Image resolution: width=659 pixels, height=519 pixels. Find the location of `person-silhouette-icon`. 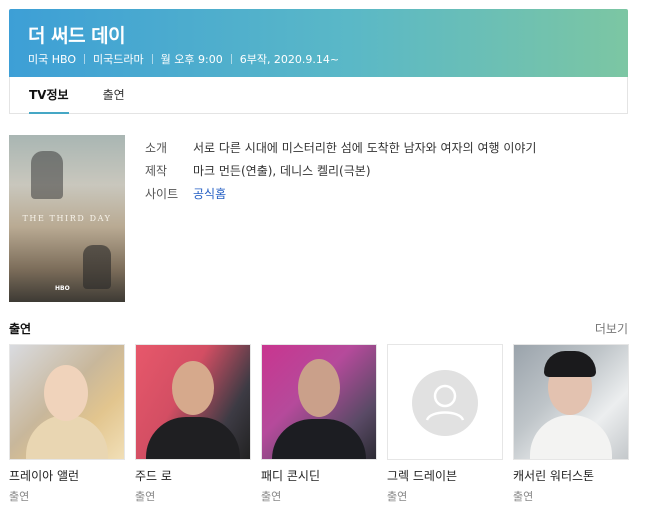

person-silhouette-icon is located at coordinates (445, 402).